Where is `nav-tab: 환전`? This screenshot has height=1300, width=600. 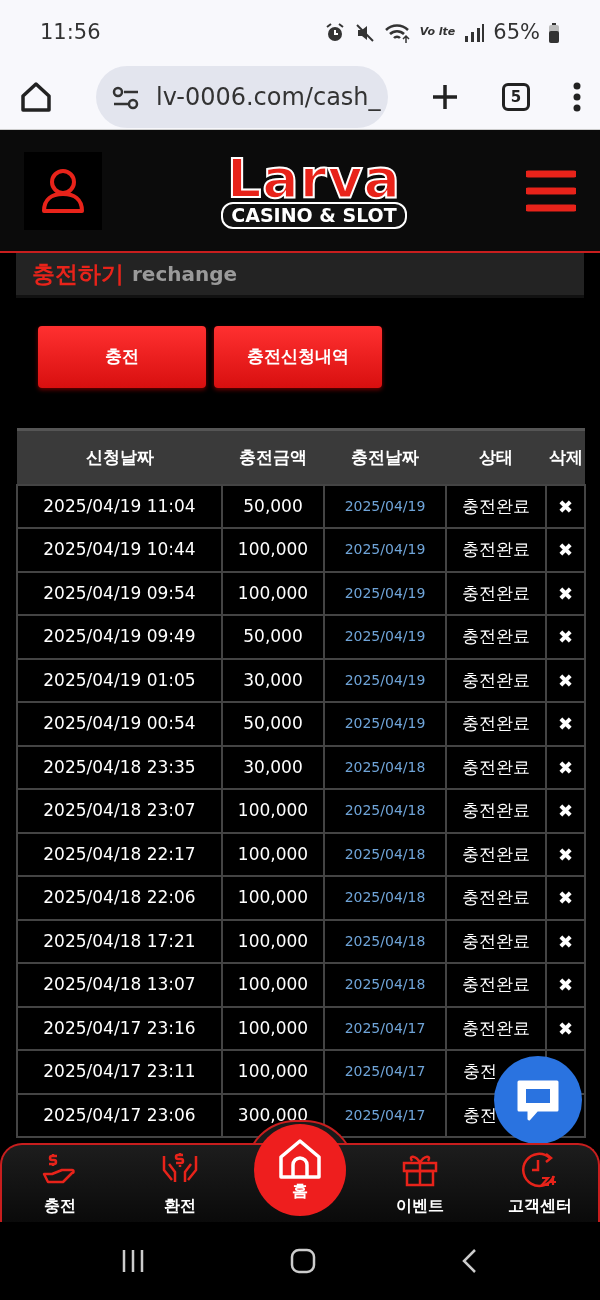 nav-tab: 환전 is located at coordinates (180, 1184).